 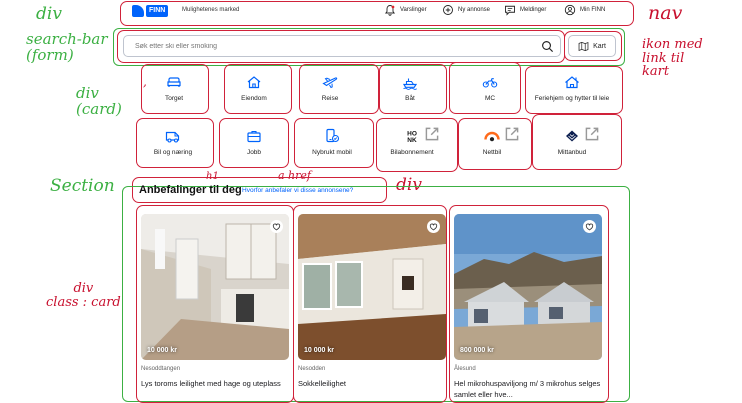 I want to click on annotation-div-class-card: div class : card, so click(x=83, y=295).